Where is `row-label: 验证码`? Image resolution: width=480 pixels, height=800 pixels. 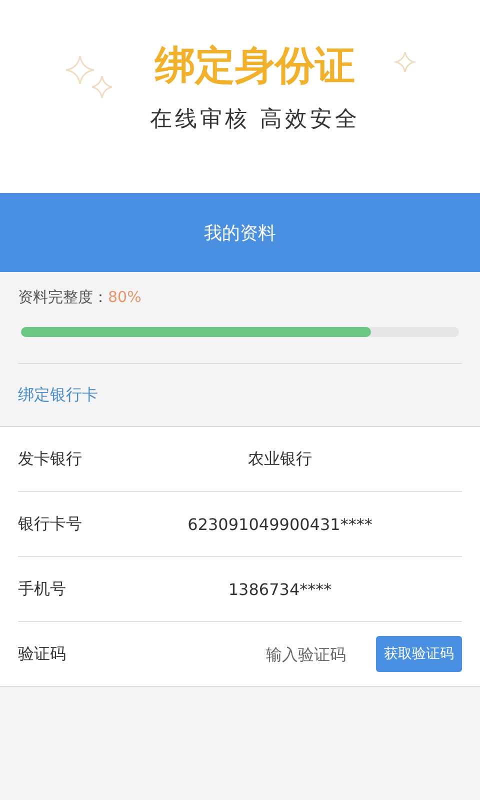
row-label: 验证码 is located at coordinates (42, 654).